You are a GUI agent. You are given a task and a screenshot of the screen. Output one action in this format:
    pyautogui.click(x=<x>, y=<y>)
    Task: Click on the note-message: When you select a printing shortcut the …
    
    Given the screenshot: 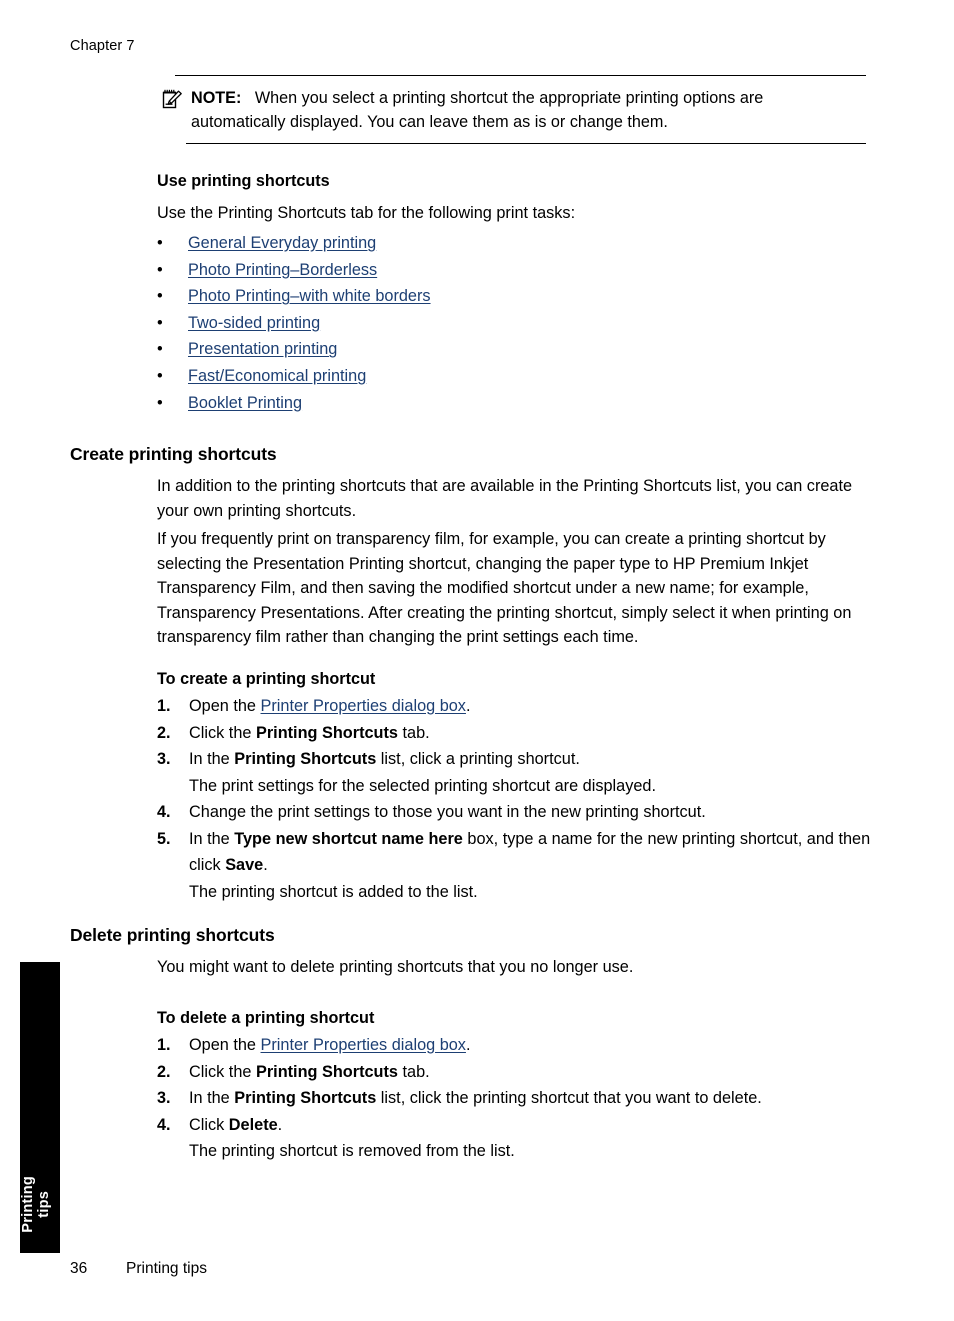 What is the action you would take?
    pyautogui.click(x=477, y=110)
    